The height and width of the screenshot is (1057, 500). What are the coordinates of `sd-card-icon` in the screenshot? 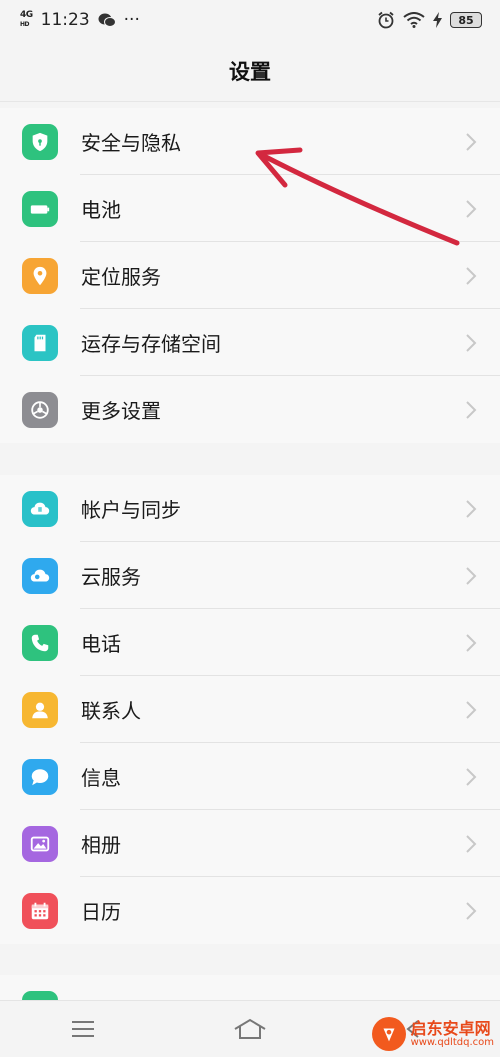 It's located at (40, 342).